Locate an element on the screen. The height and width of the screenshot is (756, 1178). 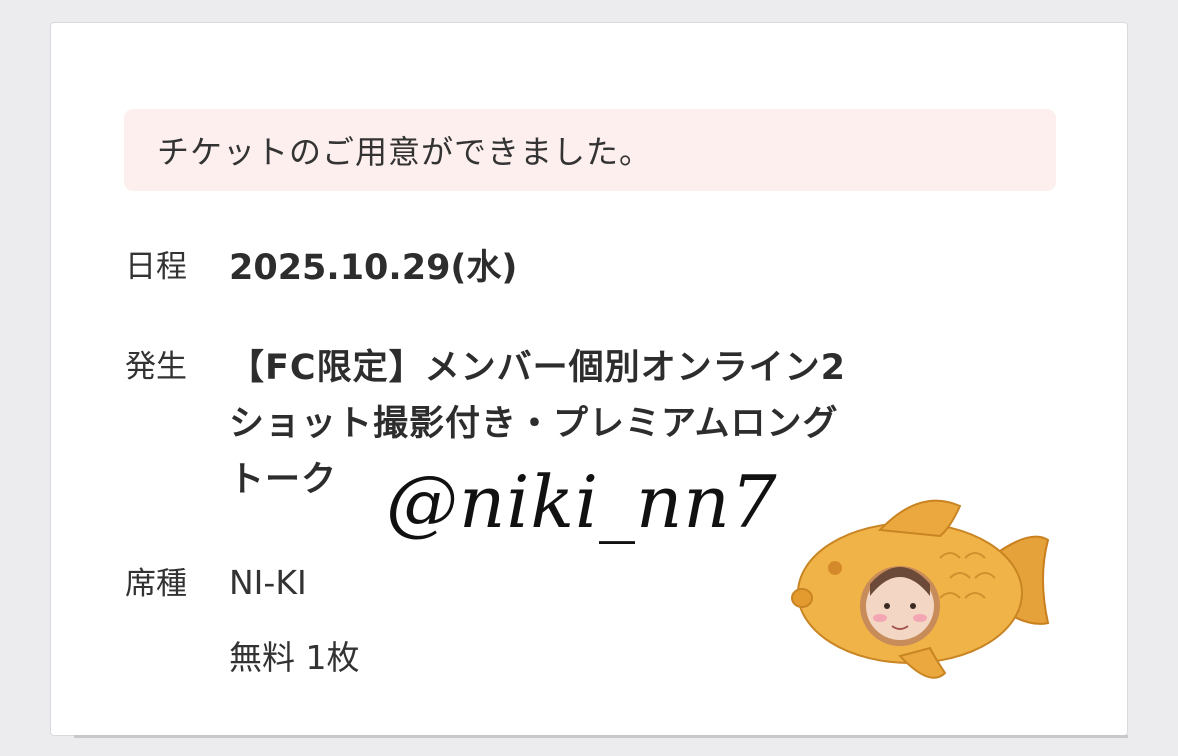
bottom-divider is located at coordinates (601, 736).